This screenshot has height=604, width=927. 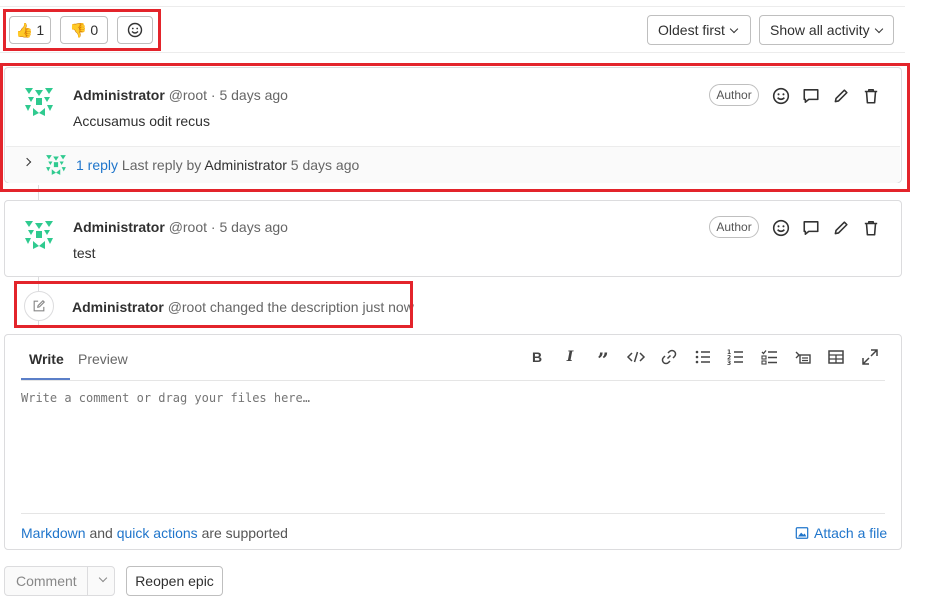 I want to click on thumbs-down-reaction-button: 👎 0, so click(x=84, y=30).